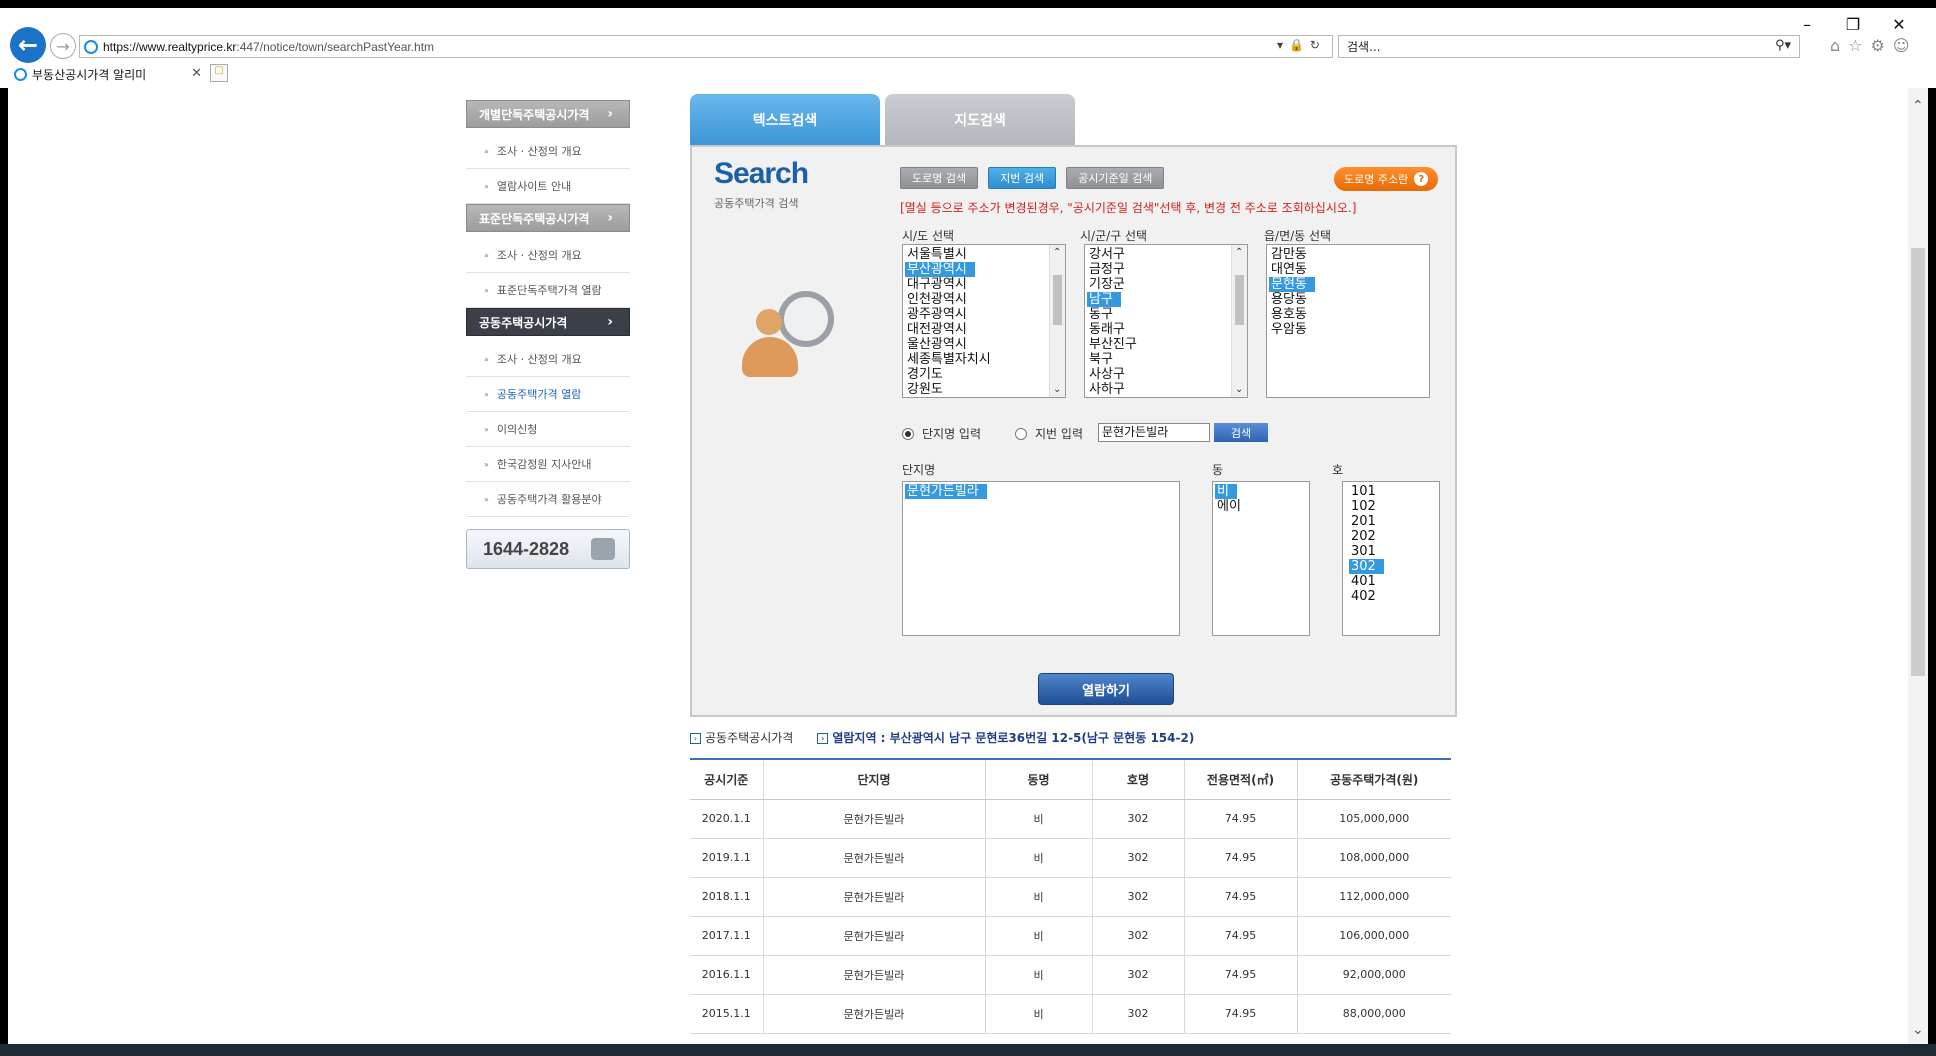  Describe the element at coordinates (980, 120) in the screenshot. I see `tab-map-search: 지도검색` at that location.